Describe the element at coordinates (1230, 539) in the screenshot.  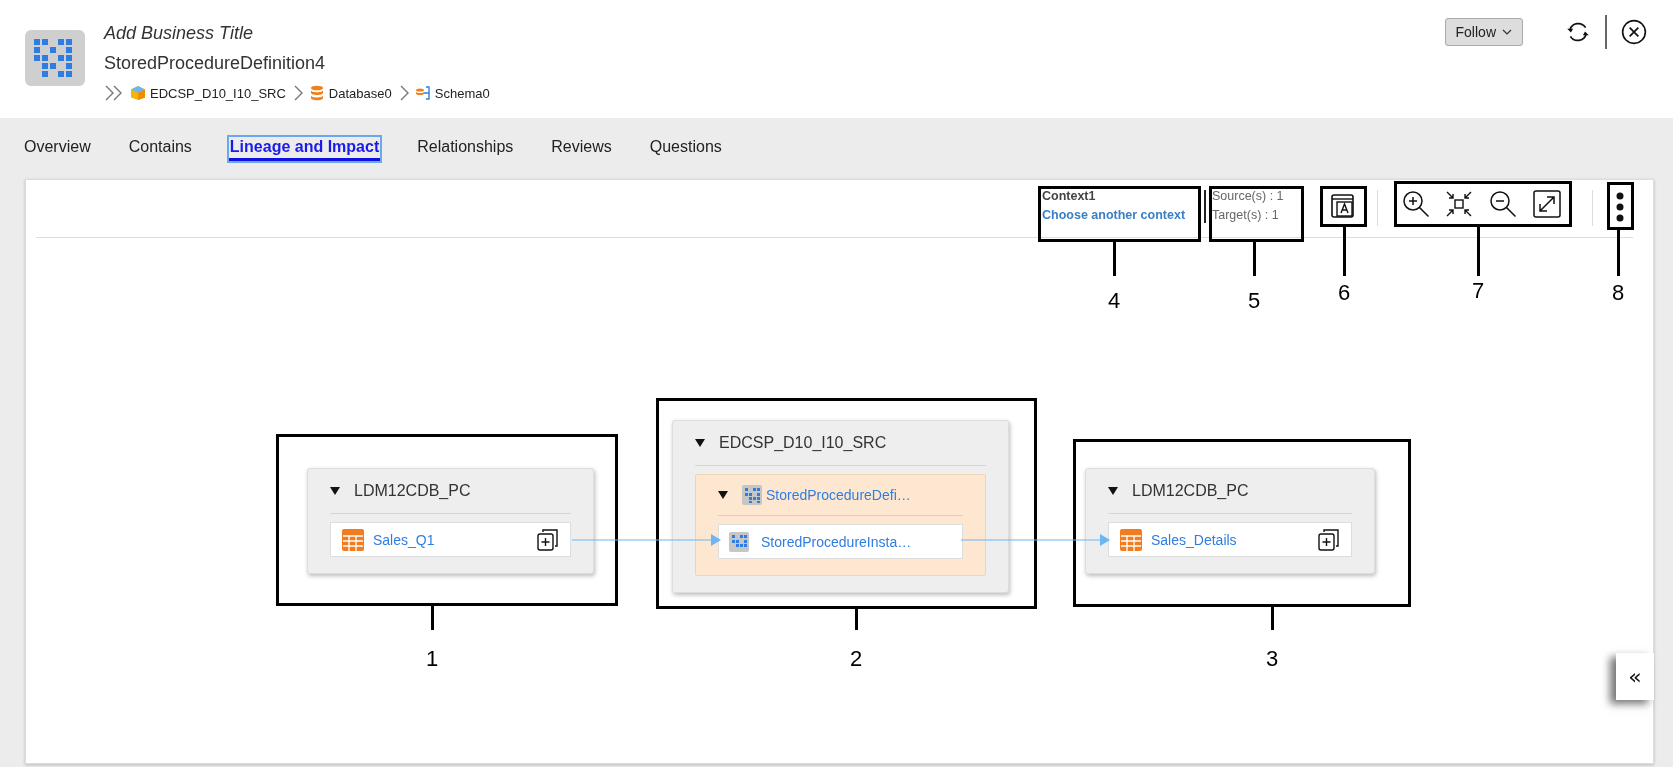
I see `lineage-item: Sales_Details` at that location.